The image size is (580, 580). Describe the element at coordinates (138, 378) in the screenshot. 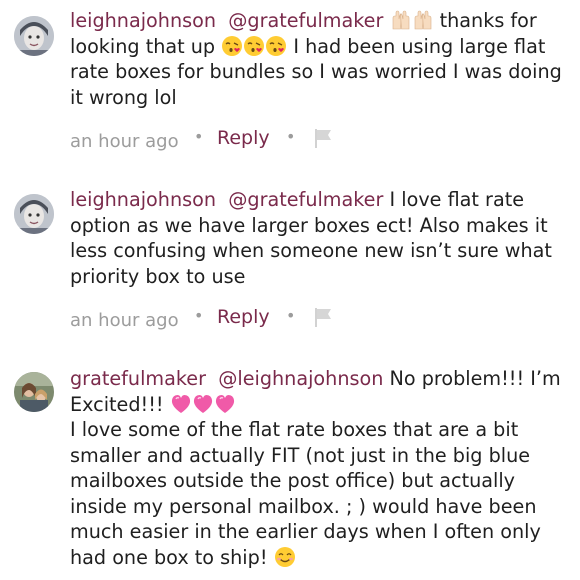

I see `comment-username: gratefulmaker` at that location.